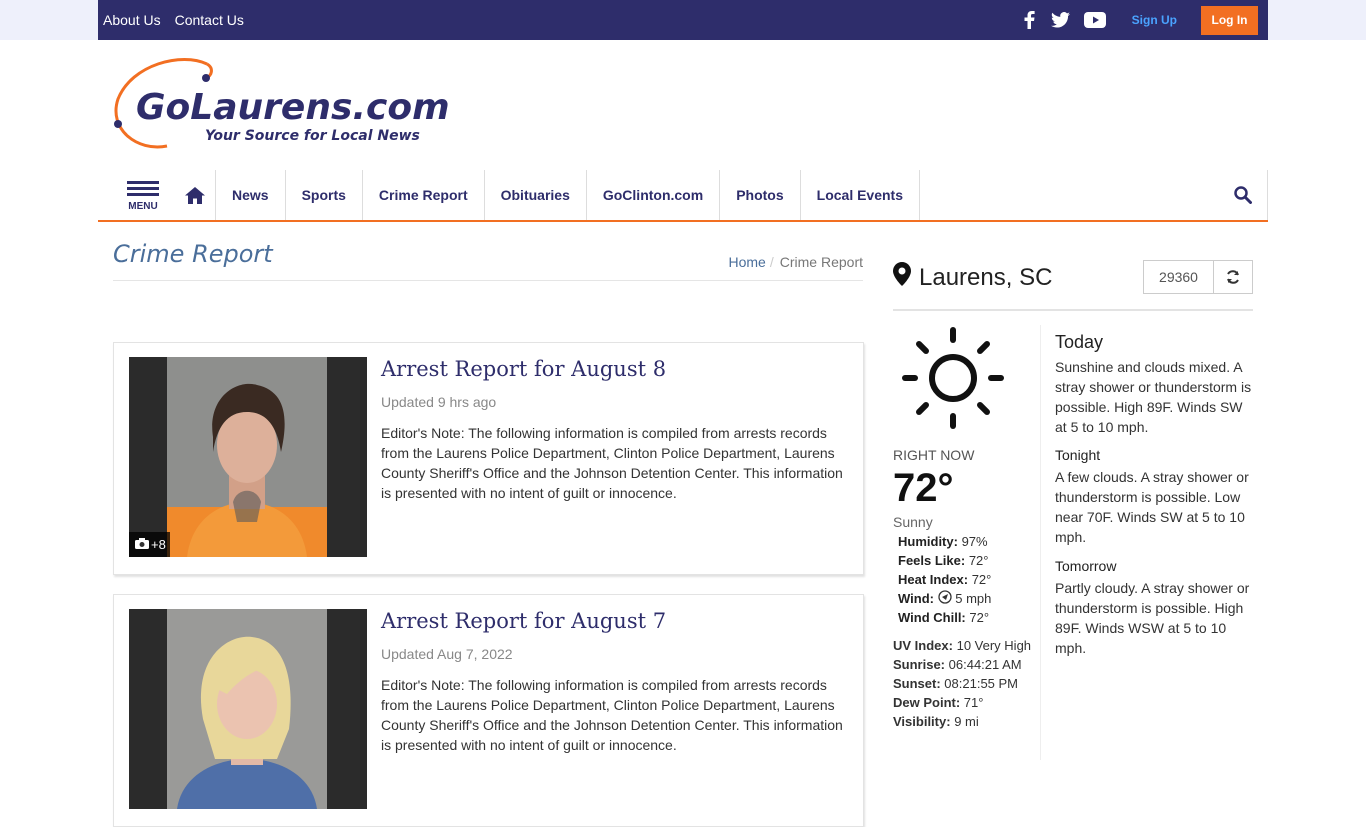 This screenshot has height=827, width=1366. Describe the element at coordinates (251, 195) in the screenshot. I see `nav-news: News` at that location.